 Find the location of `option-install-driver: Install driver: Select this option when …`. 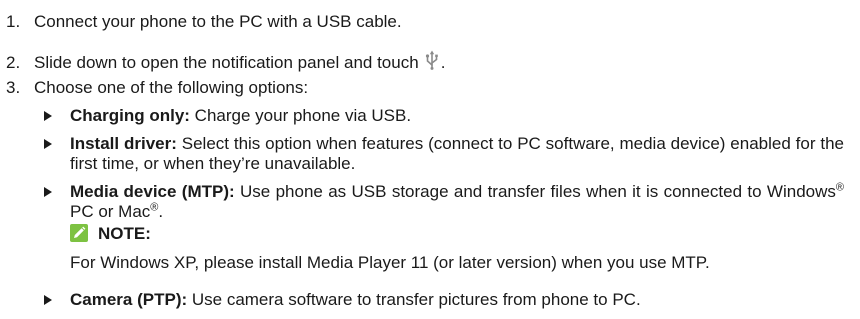

option-install-driver: Install driver: Select this option when … is located at coordinates (444, 154).